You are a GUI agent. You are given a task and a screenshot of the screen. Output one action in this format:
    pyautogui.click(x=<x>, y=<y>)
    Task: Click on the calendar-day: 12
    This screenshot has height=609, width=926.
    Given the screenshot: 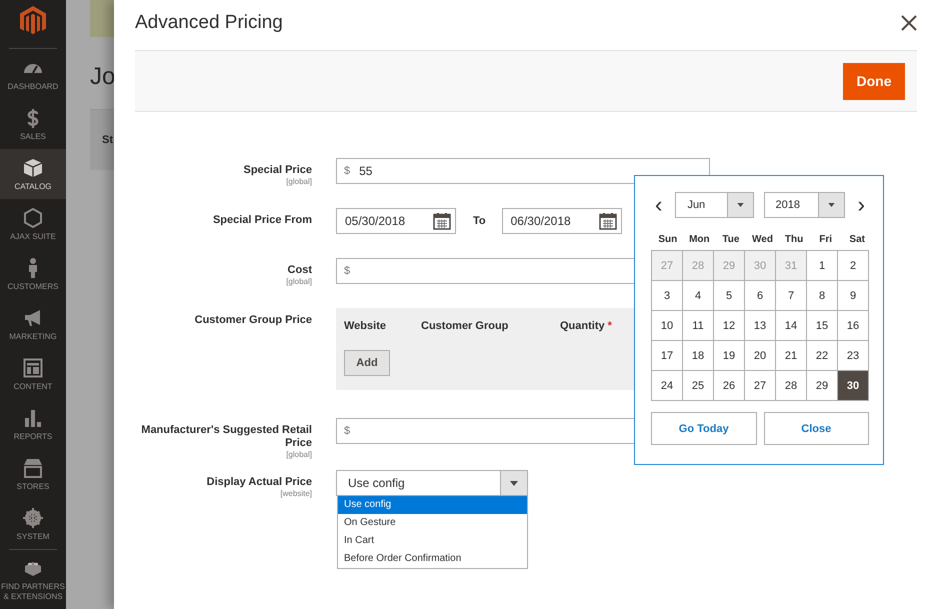 What is the action you would take?
    pyautogui.click(x=729, y=326)
    